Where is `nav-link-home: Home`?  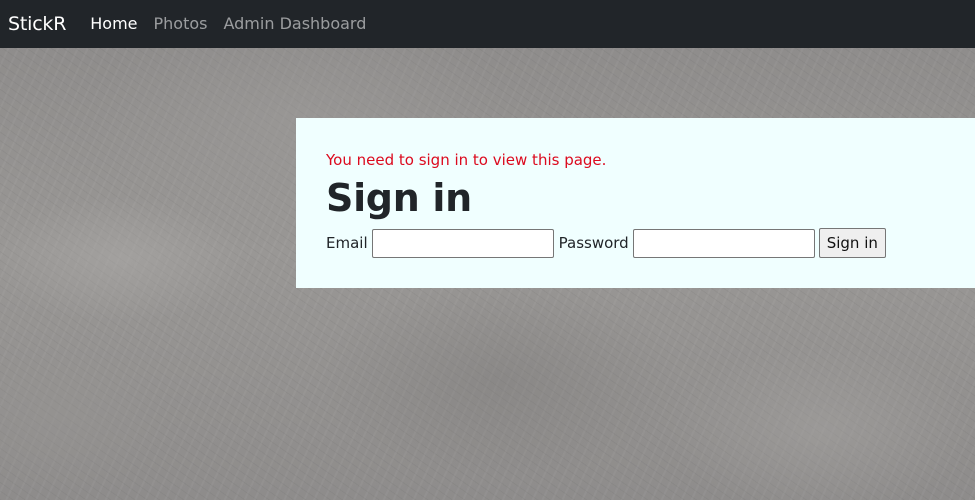
nav-link-home: Home is located at coordinates (113, 24).